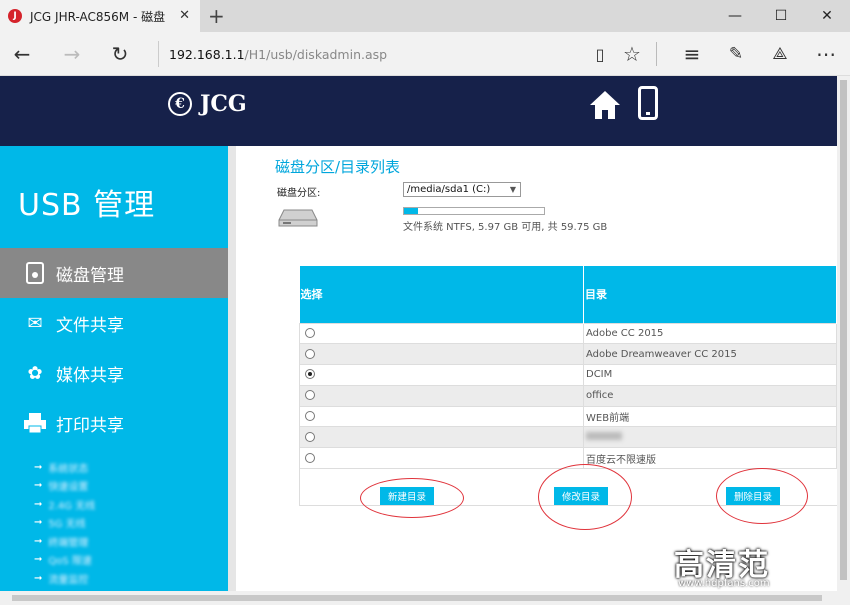  I want to click on directory-name: Adobe Dreamweaver CC 2015, so click(710, 354).